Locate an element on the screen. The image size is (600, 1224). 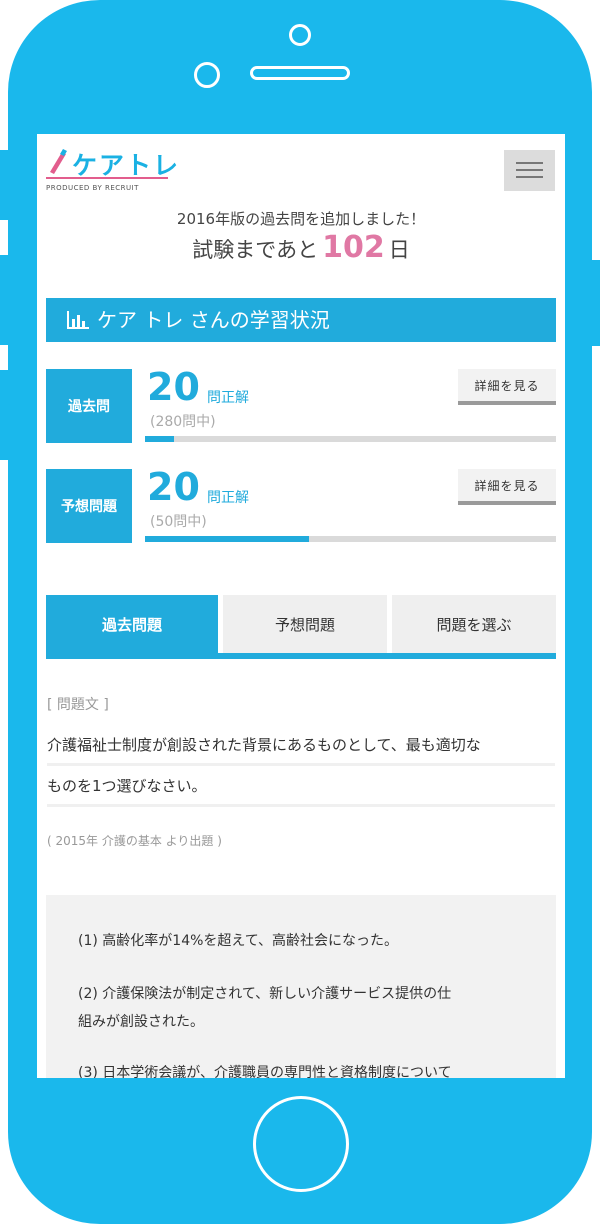
past-exam-card: 過去問 20 問正解 (280問中) 詳細を見る is located at coordinates (301, 404).